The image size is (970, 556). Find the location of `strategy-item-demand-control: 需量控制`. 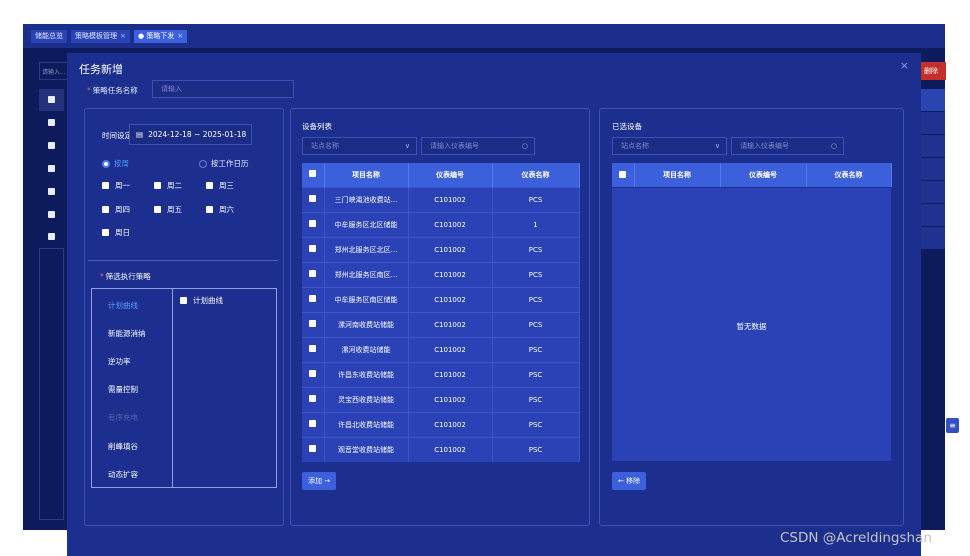

strategy-item-demand-control: 需量控制 is located at coordinates (123, 389).